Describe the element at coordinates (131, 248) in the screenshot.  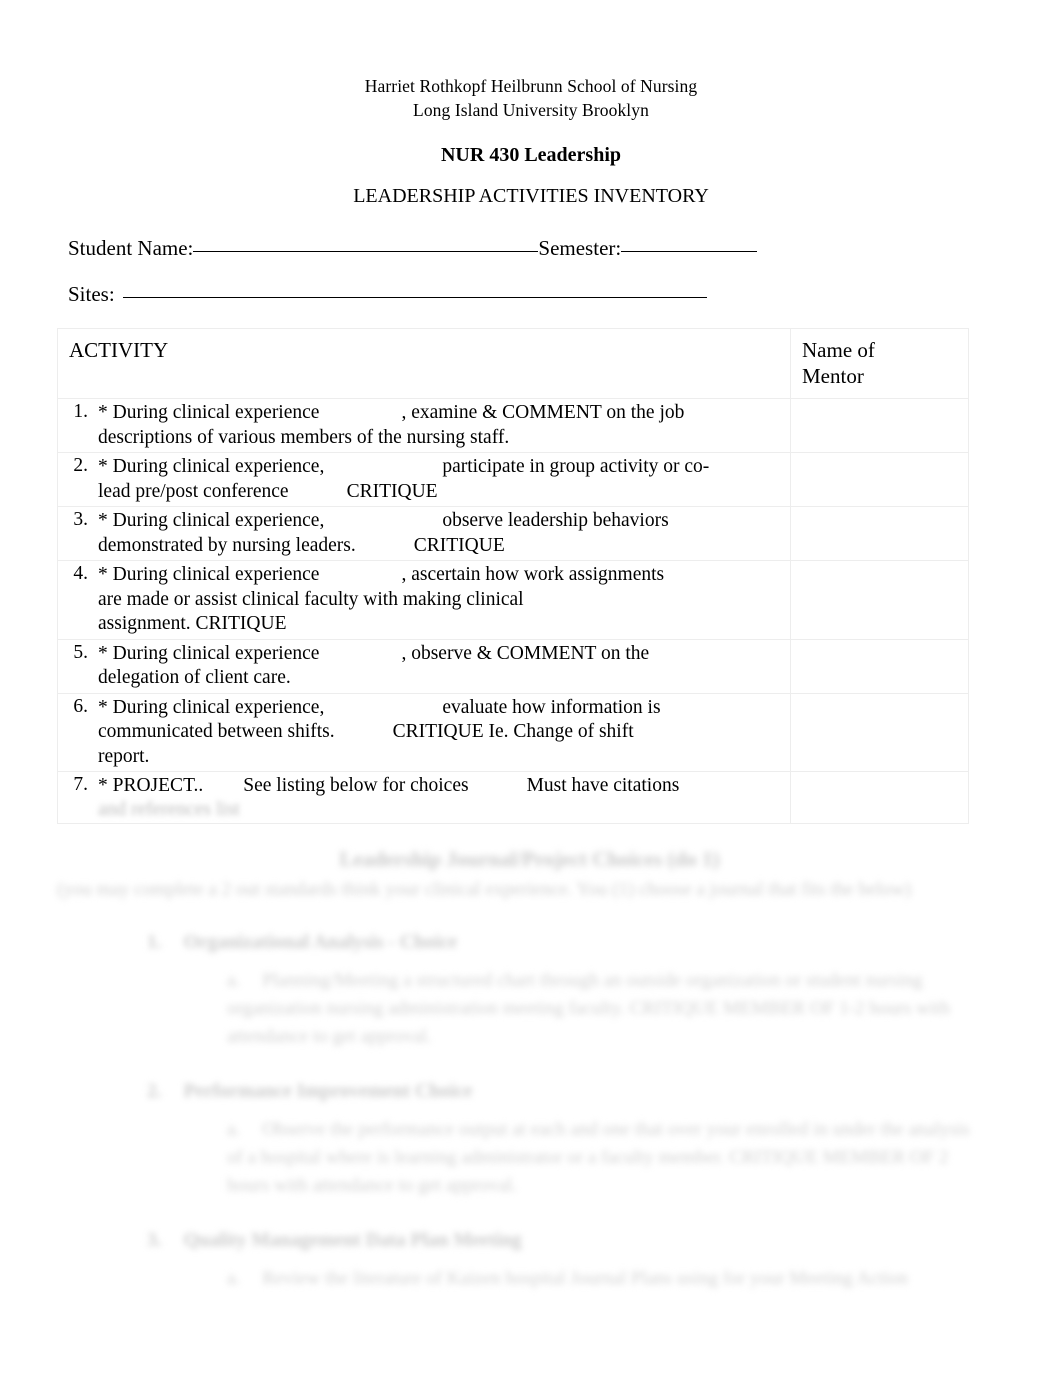
I see `student-name-label: Student Name:` at that location.